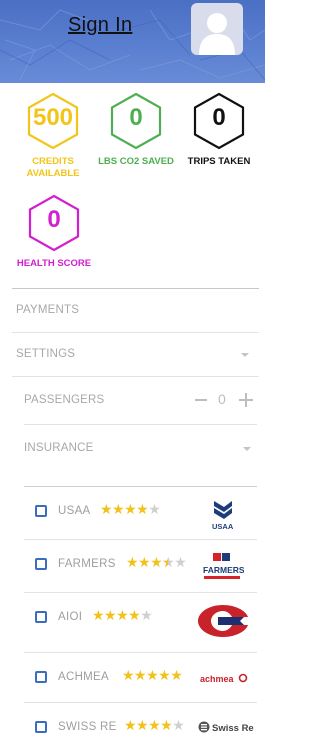 This screenshot has height=756, width=320. I want to click on health-stat: 0 HEALTH SCORE, so click(54, 232).